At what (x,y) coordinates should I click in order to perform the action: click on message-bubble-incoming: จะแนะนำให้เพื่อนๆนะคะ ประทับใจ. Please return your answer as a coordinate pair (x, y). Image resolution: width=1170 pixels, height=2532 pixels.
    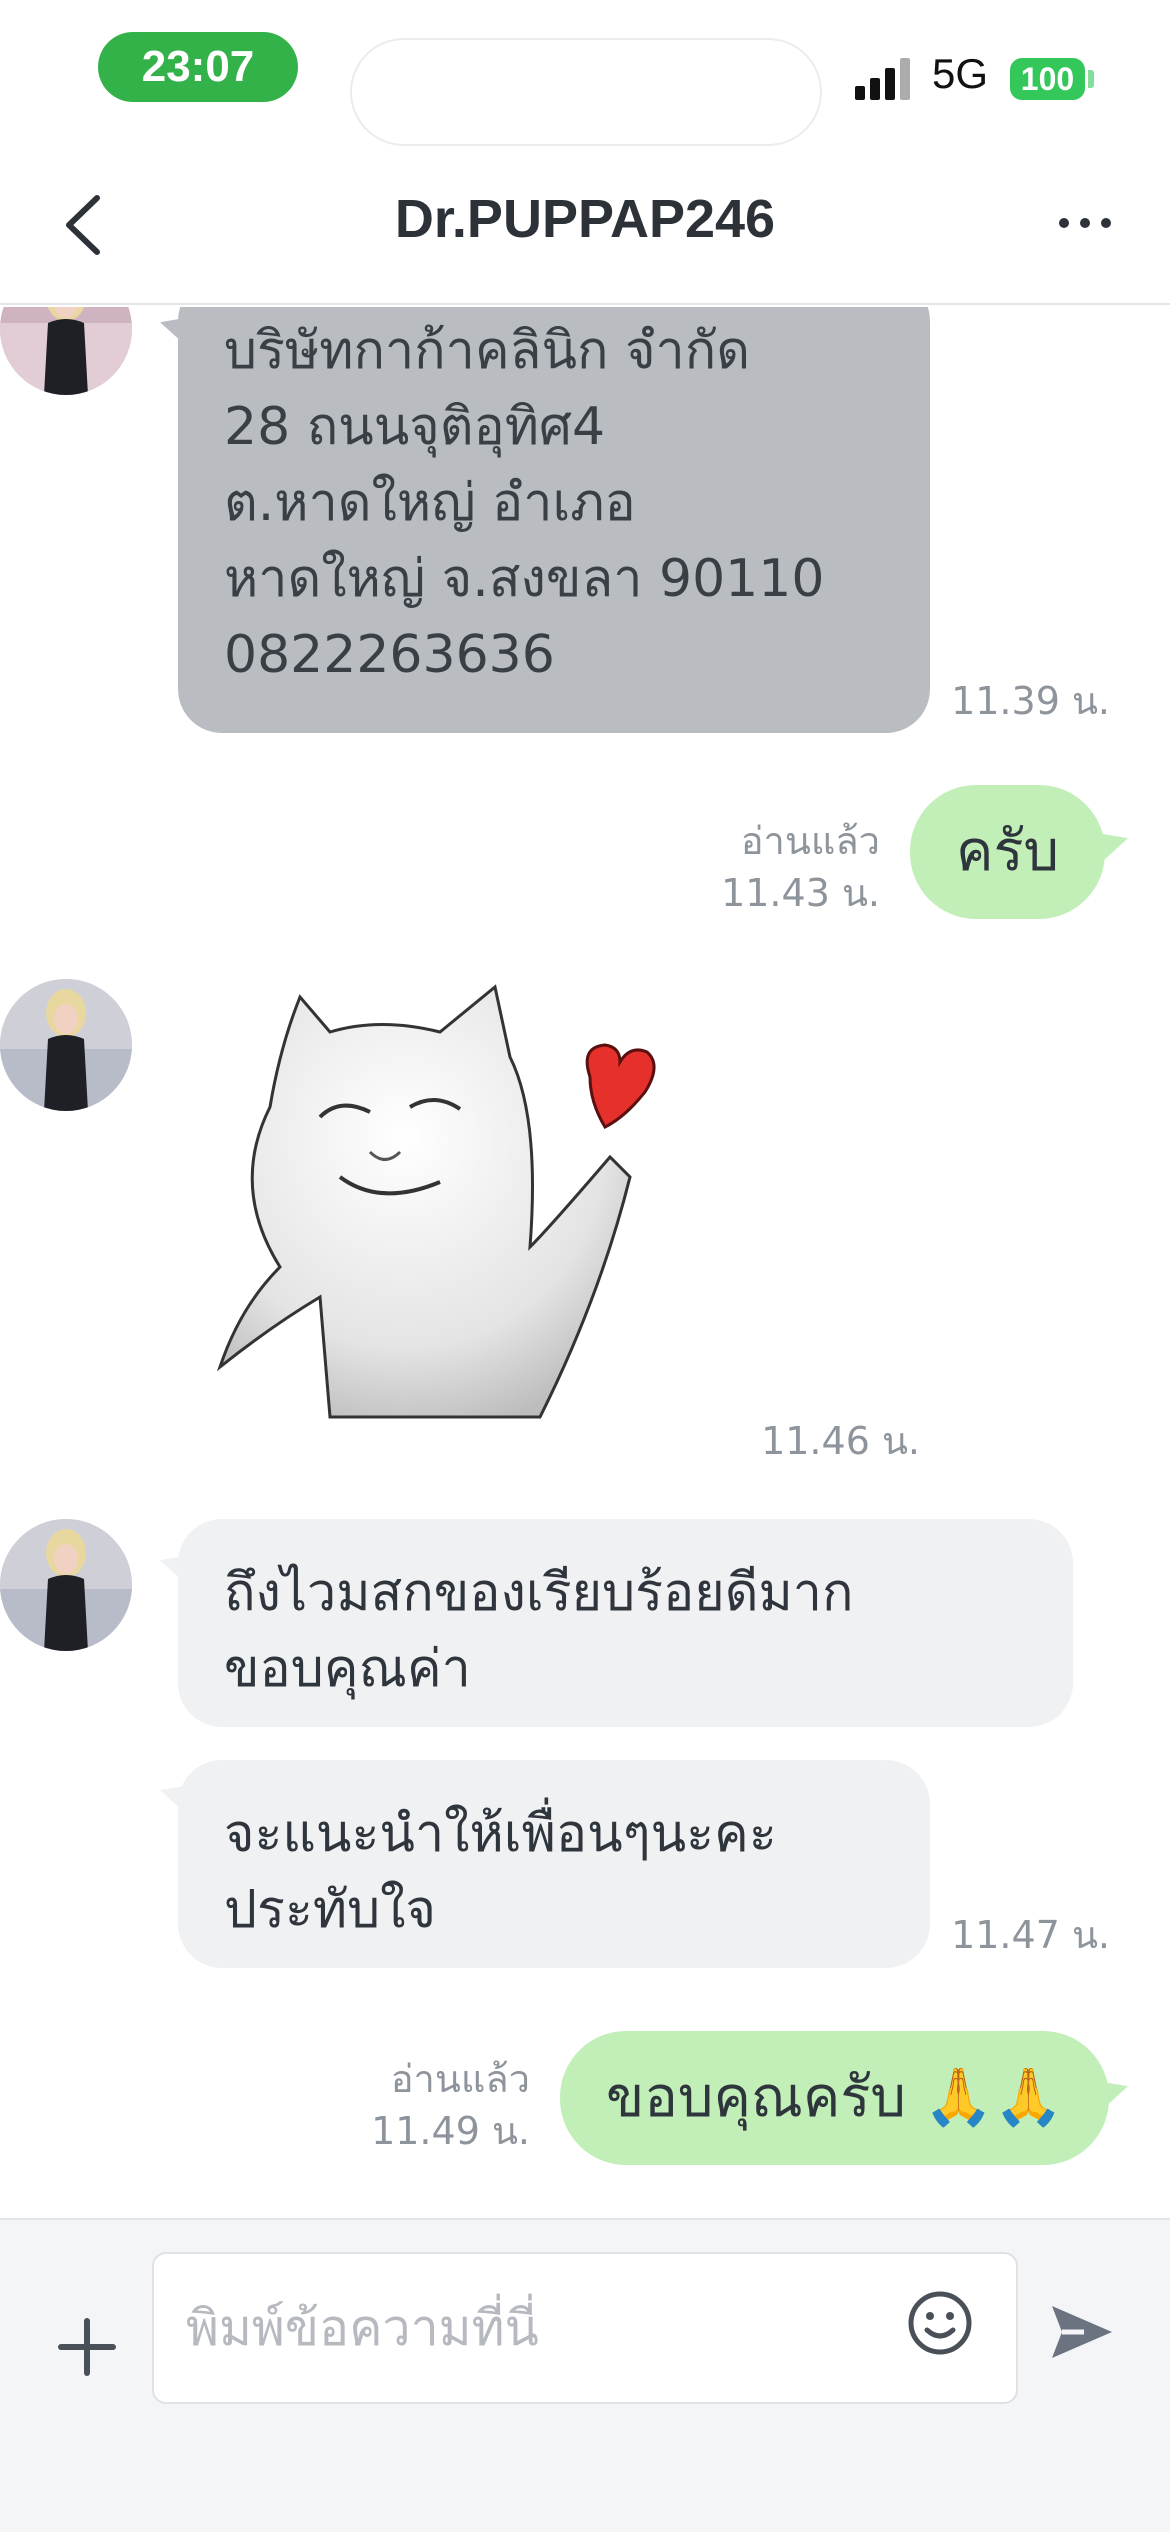
    Looking at the image, I should click on (554, 1864).